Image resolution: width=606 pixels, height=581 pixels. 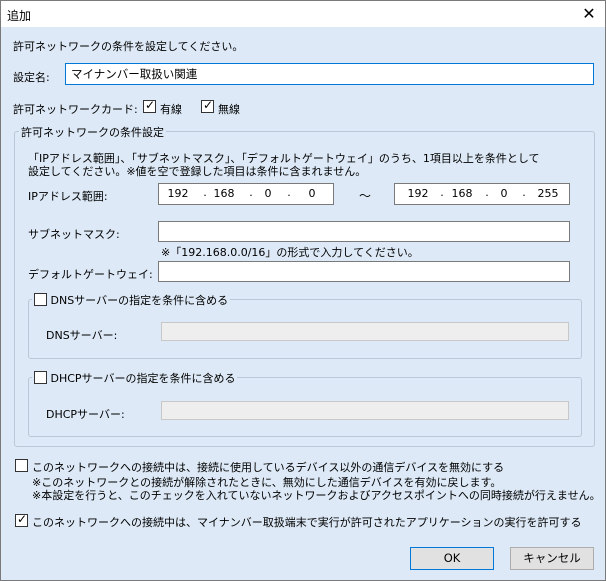 What do you see at coordinates (364, 231) in the screenshot?
I see `subnet-input` at bounding box center [364, 231].